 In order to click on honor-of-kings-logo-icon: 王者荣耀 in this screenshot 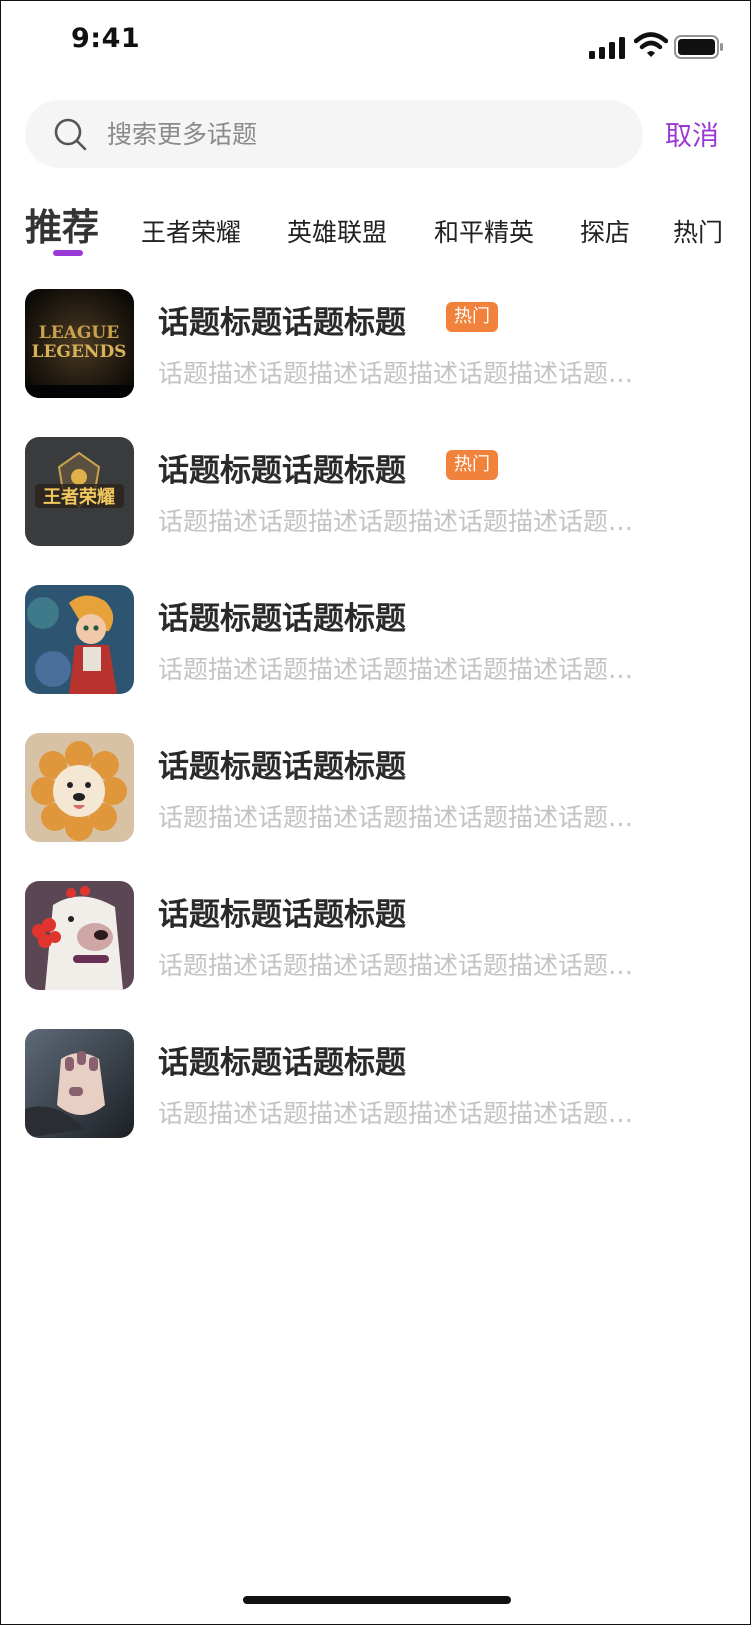, I will do `click(79, 491)`.